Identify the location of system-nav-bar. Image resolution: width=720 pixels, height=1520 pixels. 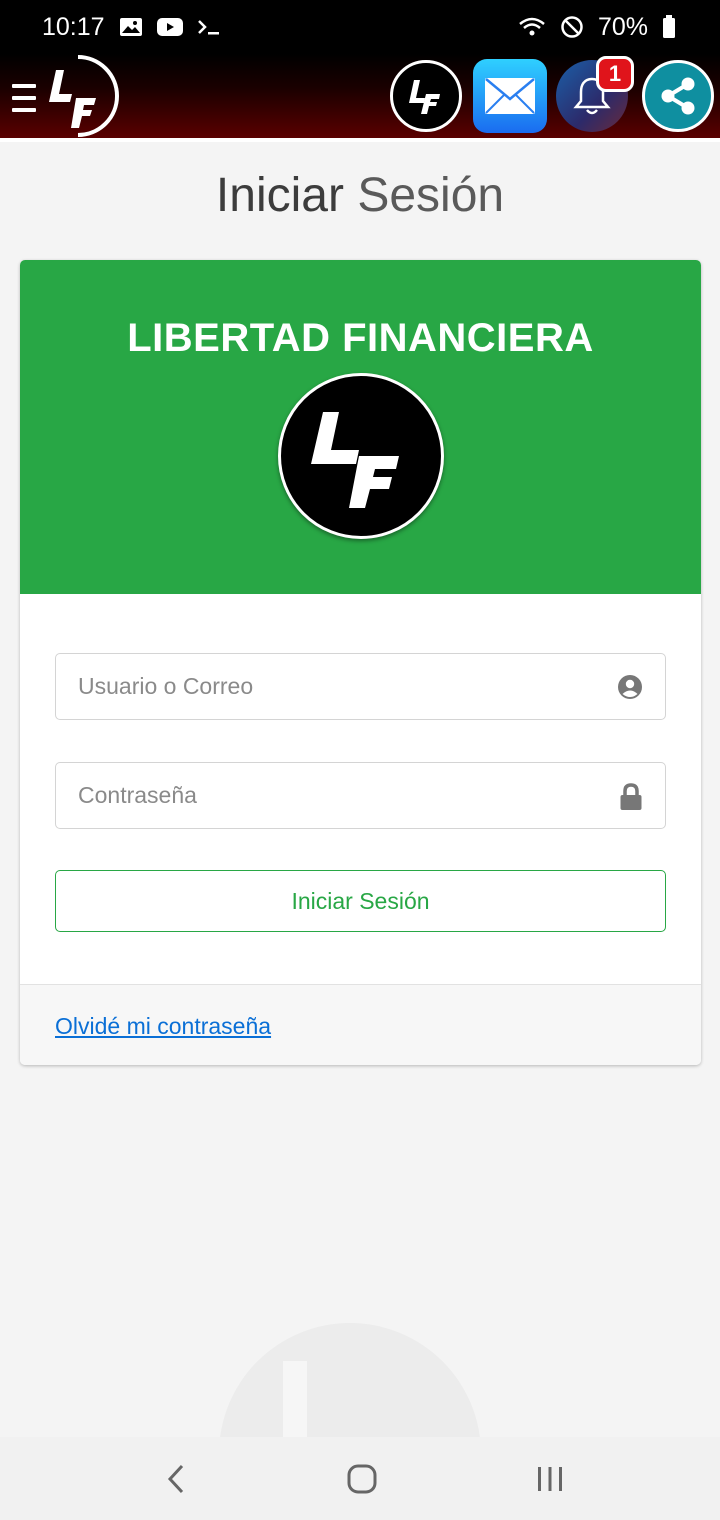
(360, 1478).